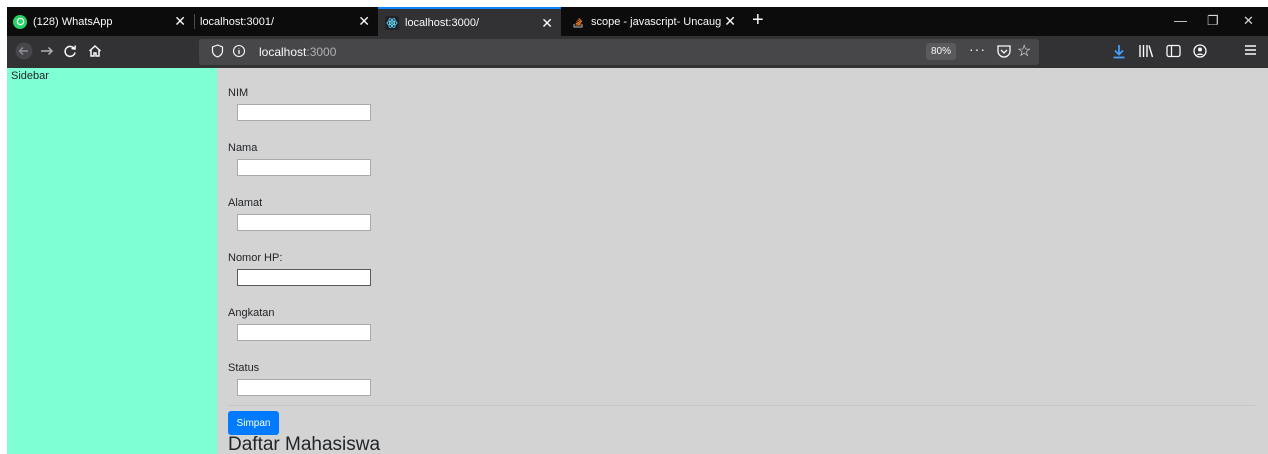  What do you see at coordinates (47, 52) in the screenshot?
I see `forward-icon` at bounding box center [47, 52].